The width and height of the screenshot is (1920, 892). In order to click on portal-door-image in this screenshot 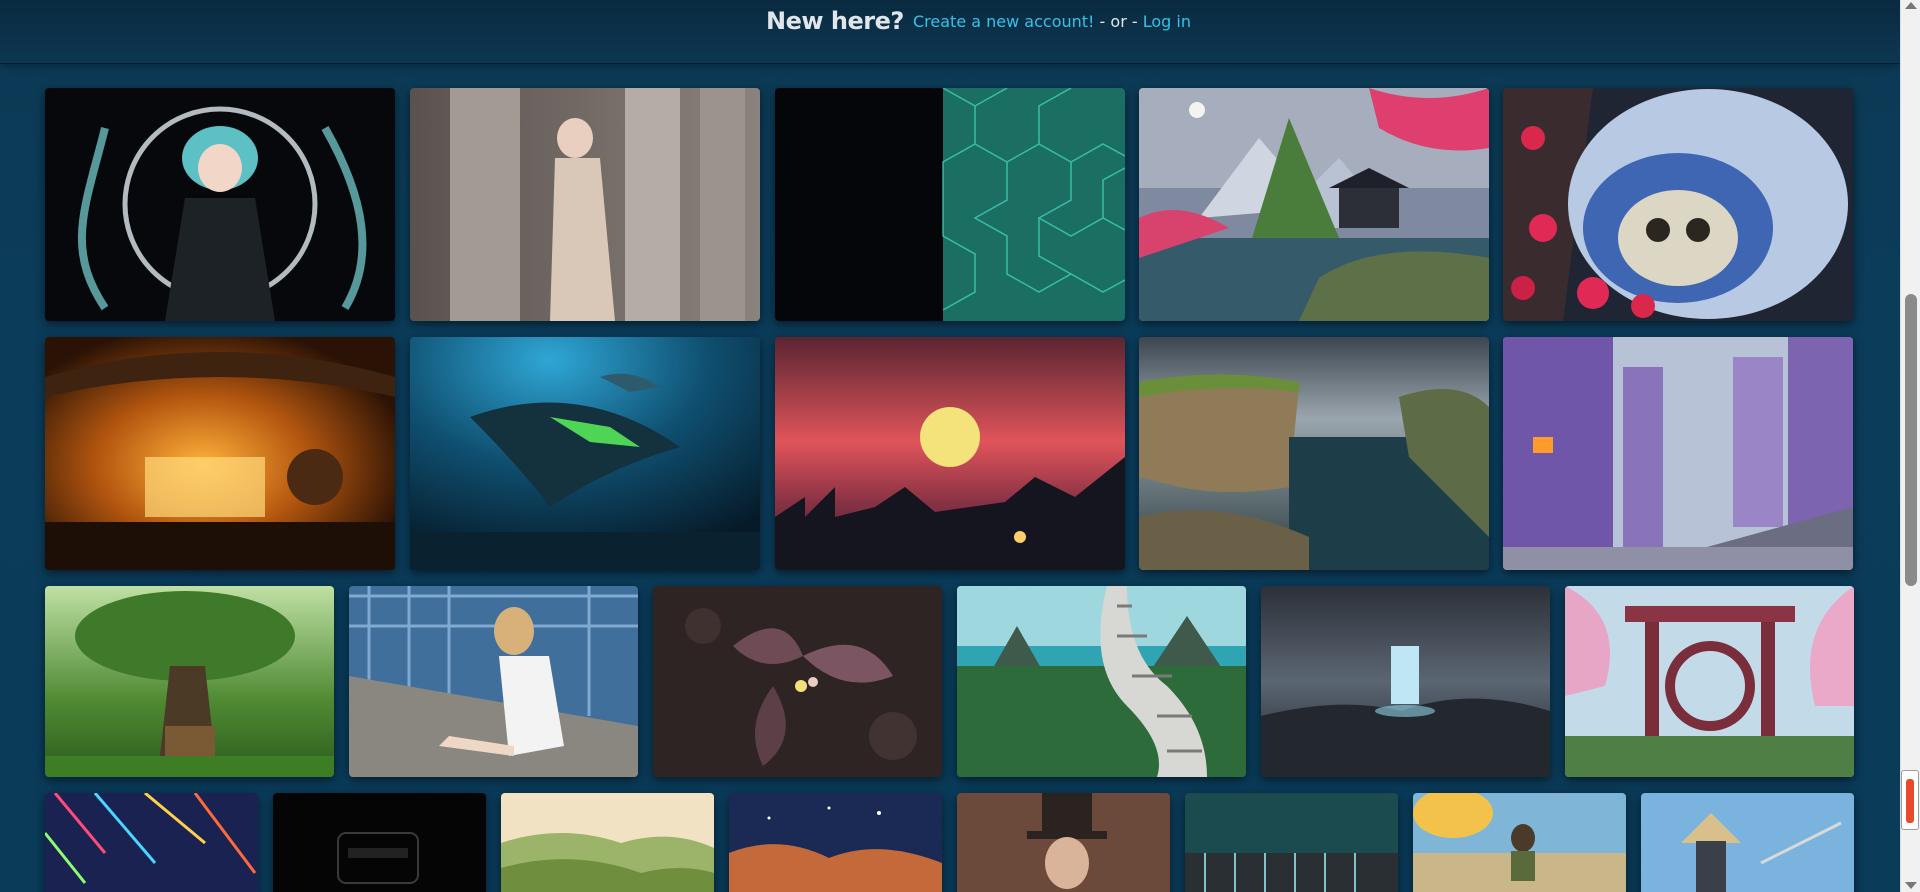, I will do `click(1405, 681)`.